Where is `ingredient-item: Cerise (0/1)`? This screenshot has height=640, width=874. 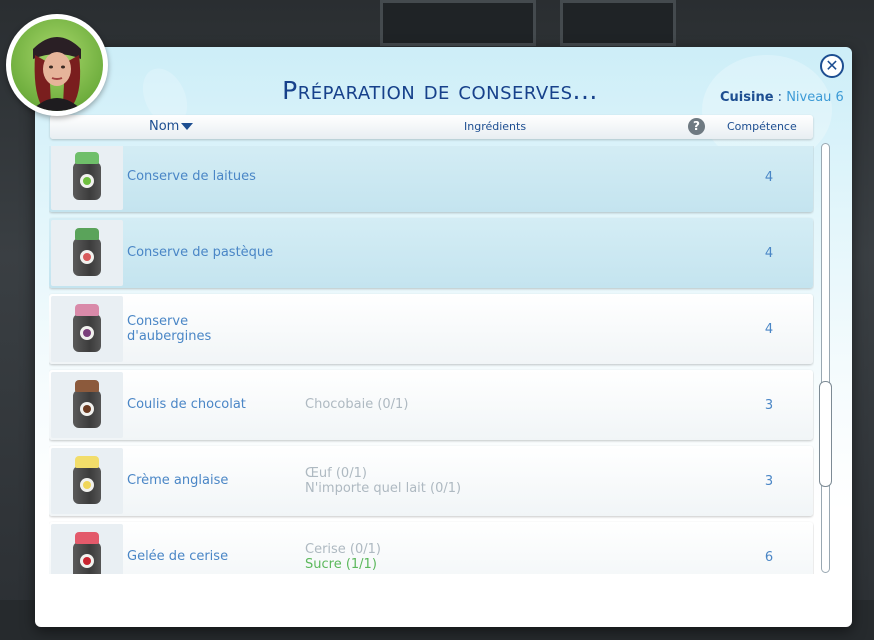 ingredient-item: Cerise (0/1) is located at coordinates (343, 549).